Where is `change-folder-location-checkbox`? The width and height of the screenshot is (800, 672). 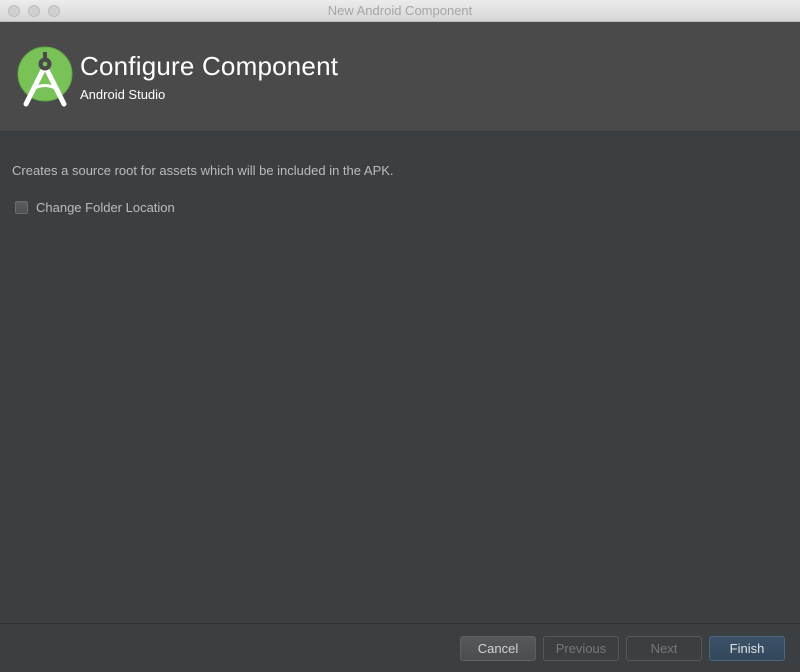 change-folder-location-checkbox is located at coordinates (21, 207).